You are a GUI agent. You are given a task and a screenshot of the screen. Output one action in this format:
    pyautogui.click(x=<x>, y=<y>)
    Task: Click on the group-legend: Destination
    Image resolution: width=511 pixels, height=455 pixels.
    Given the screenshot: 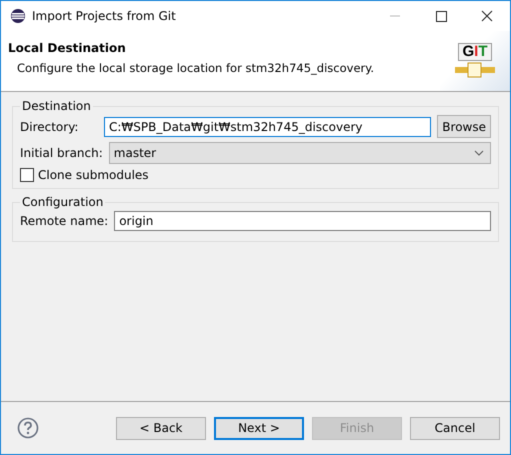 What is the action you would take?
    pyautogui.click(x=56, y=106)
    